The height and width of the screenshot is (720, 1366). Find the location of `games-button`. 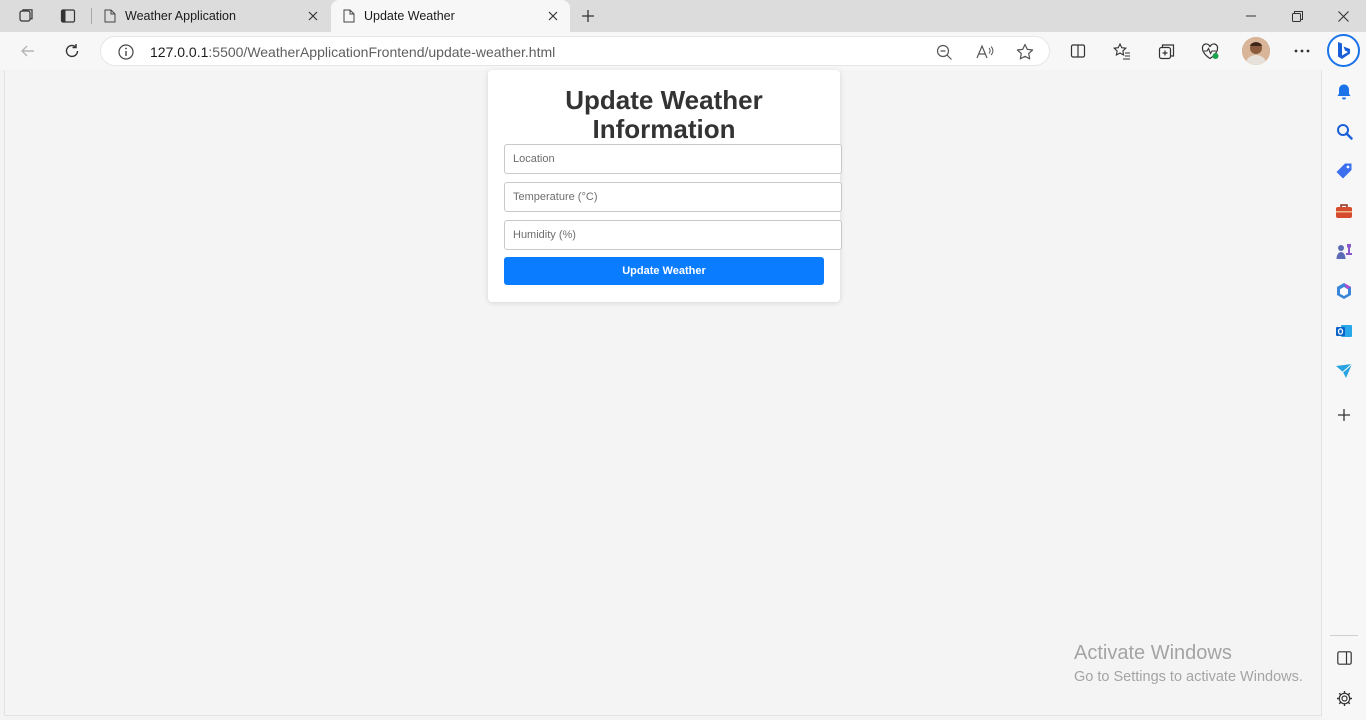

games-button is located at coordinates (1344, 251).